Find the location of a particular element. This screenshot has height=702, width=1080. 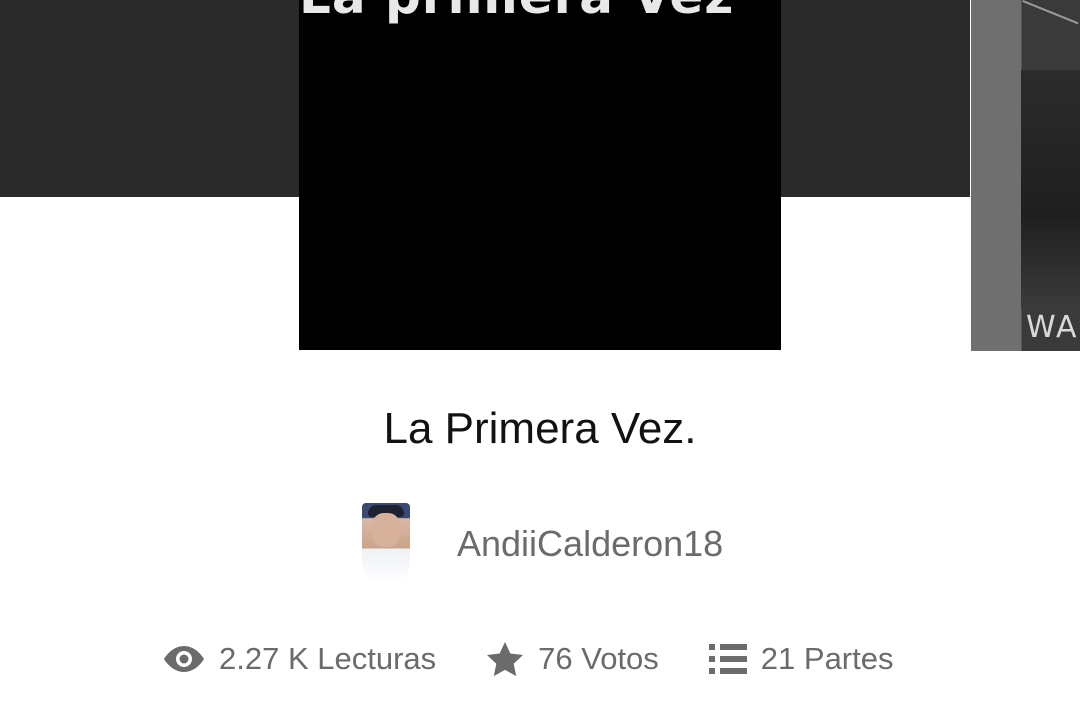

next-story-cover: WAL is located at coordinates (1025, 175).